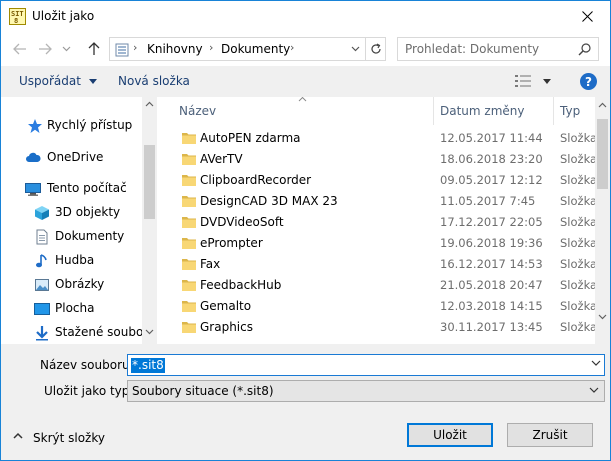  I want to click on window-title: Uložit jako, so click(63, 16).